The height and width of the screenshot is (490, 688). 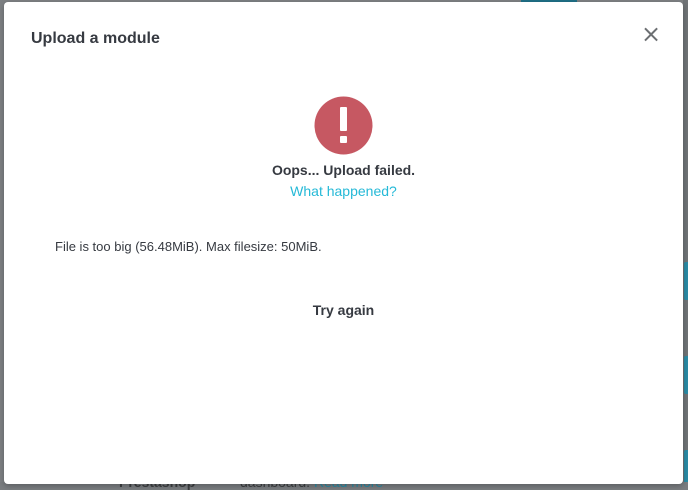 What do you see at coordinates (343, 170) in the screenshot?
I see `upload-failed-title: Oops... Upload failed.` at bounding box center [343, 170].